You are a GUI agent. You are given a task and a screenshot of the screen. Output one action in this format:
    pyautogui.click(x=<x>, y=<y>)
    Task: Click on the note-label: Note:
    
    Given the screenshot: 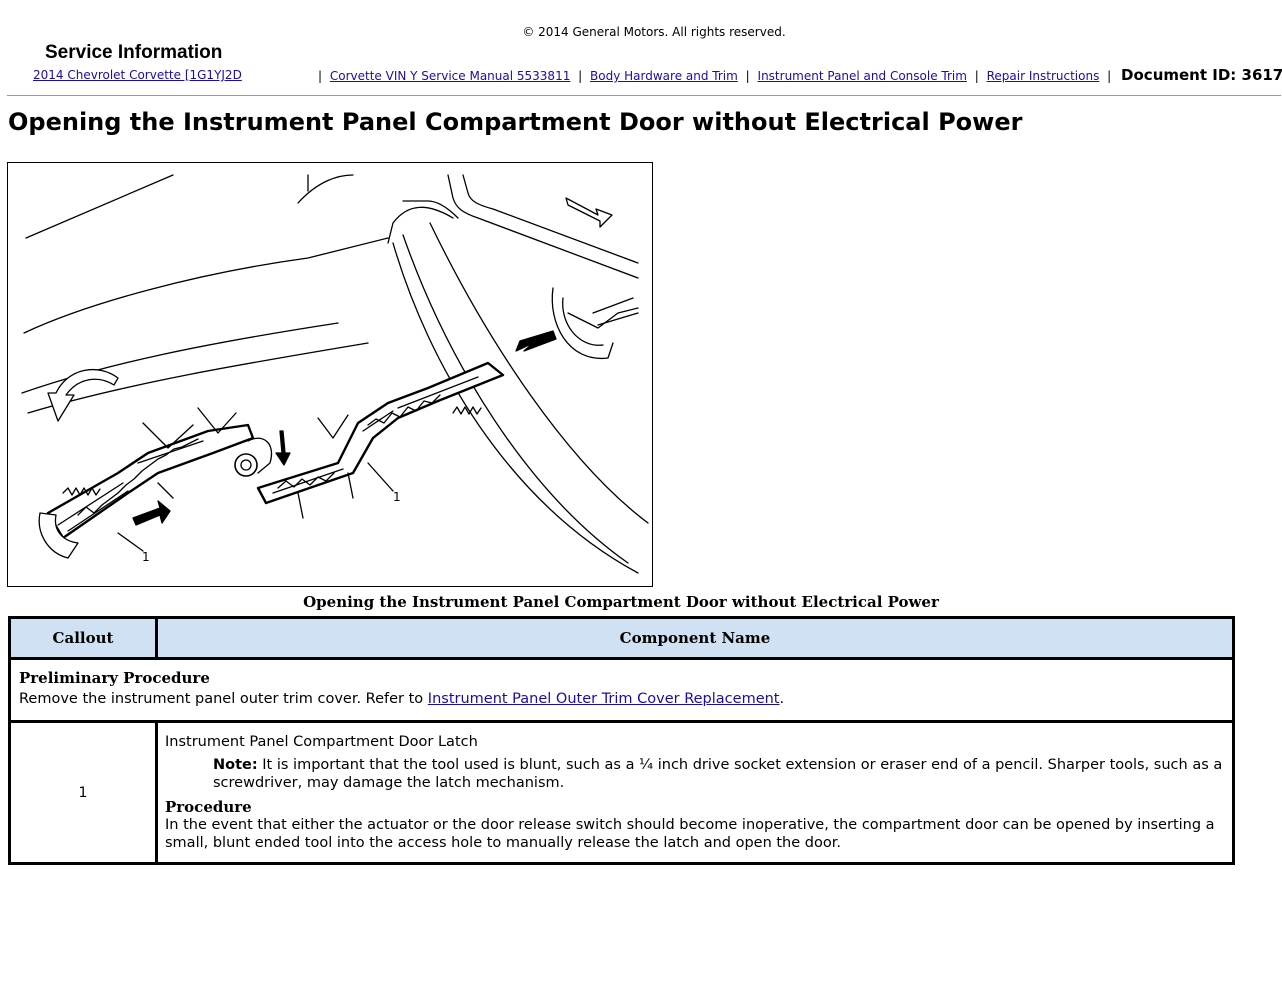 What is the action you would take?
    pyautogui.click(x=235, y=765)
    